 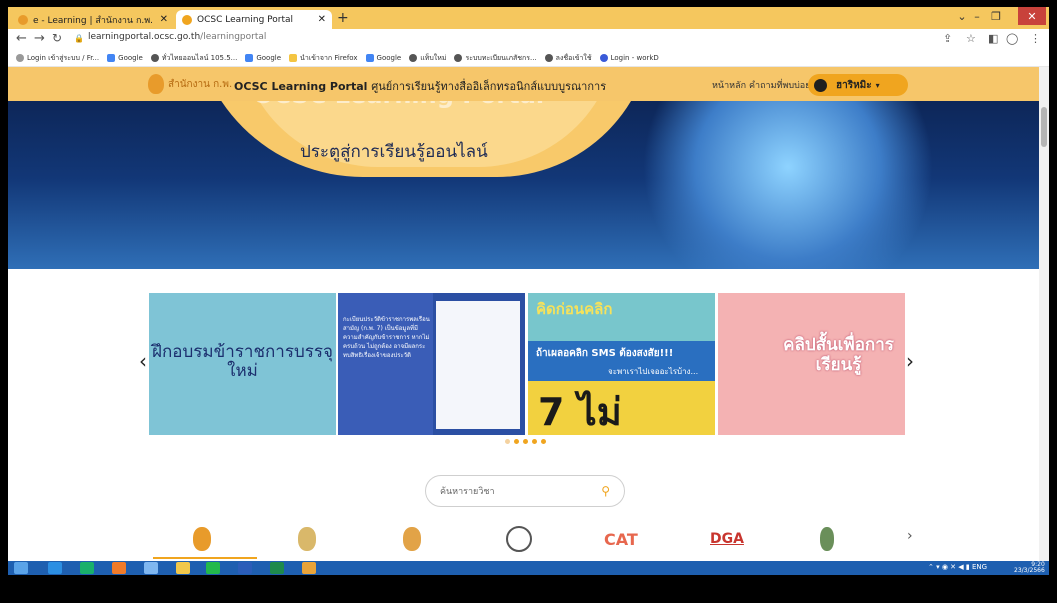 What do you see at coordinates (343, 18) in the screenshot?
I see `new-tab-icon: +` at bounding box center [343, 18].